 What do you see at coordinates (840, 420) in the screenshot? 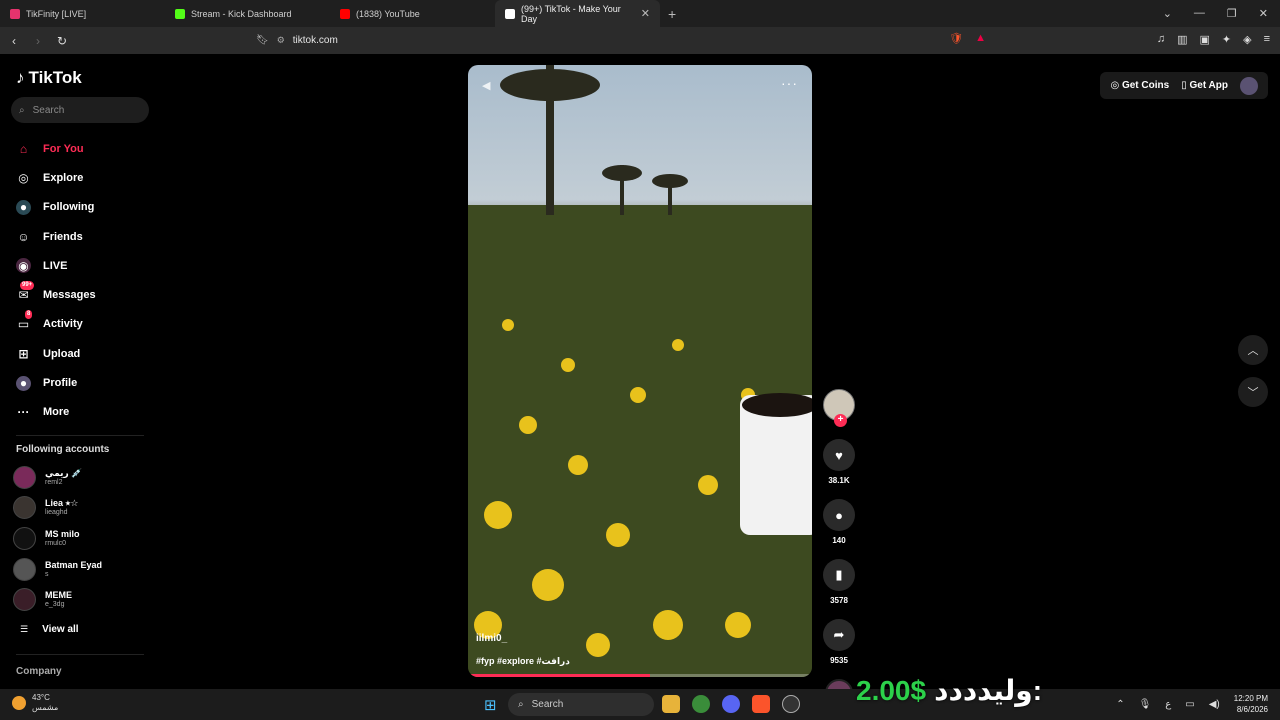
I see `follow-plus-icon: +` at bounding box center [840, 420].